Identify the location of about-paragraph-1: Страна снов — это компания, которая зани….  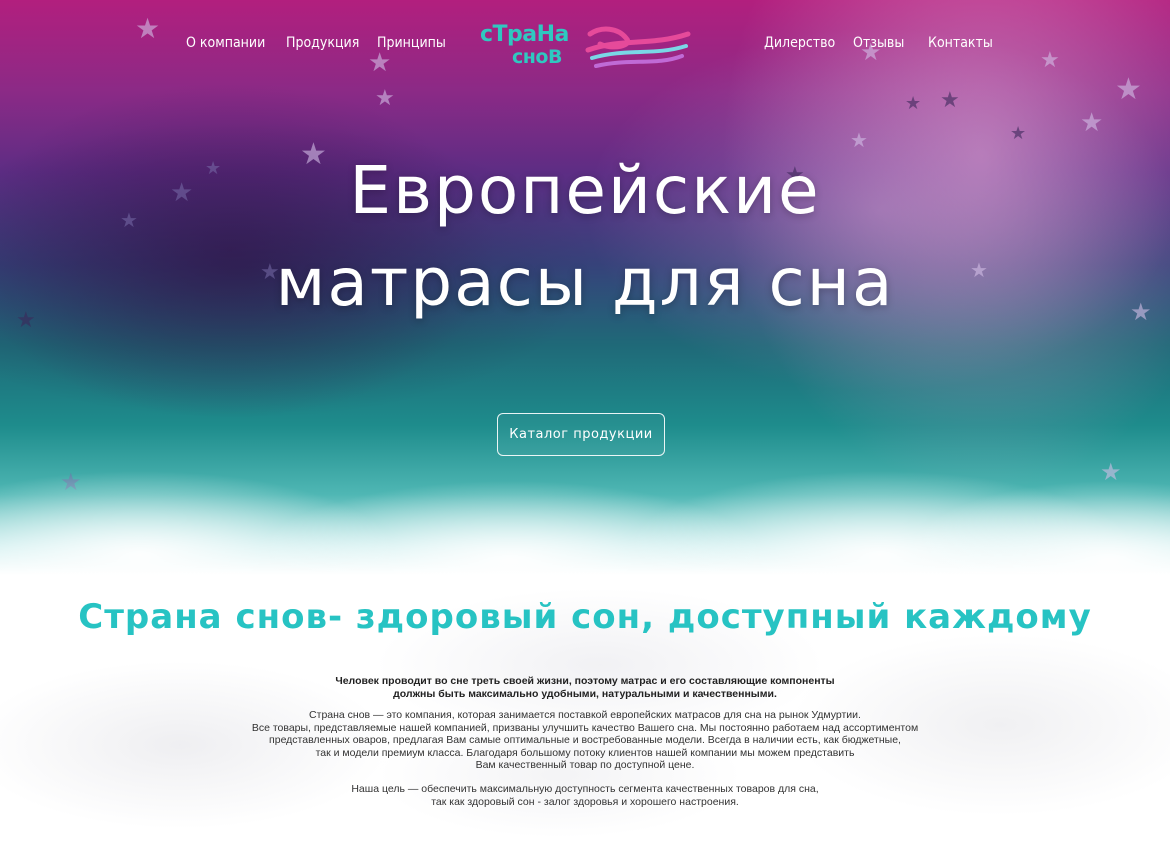
(585, 740).